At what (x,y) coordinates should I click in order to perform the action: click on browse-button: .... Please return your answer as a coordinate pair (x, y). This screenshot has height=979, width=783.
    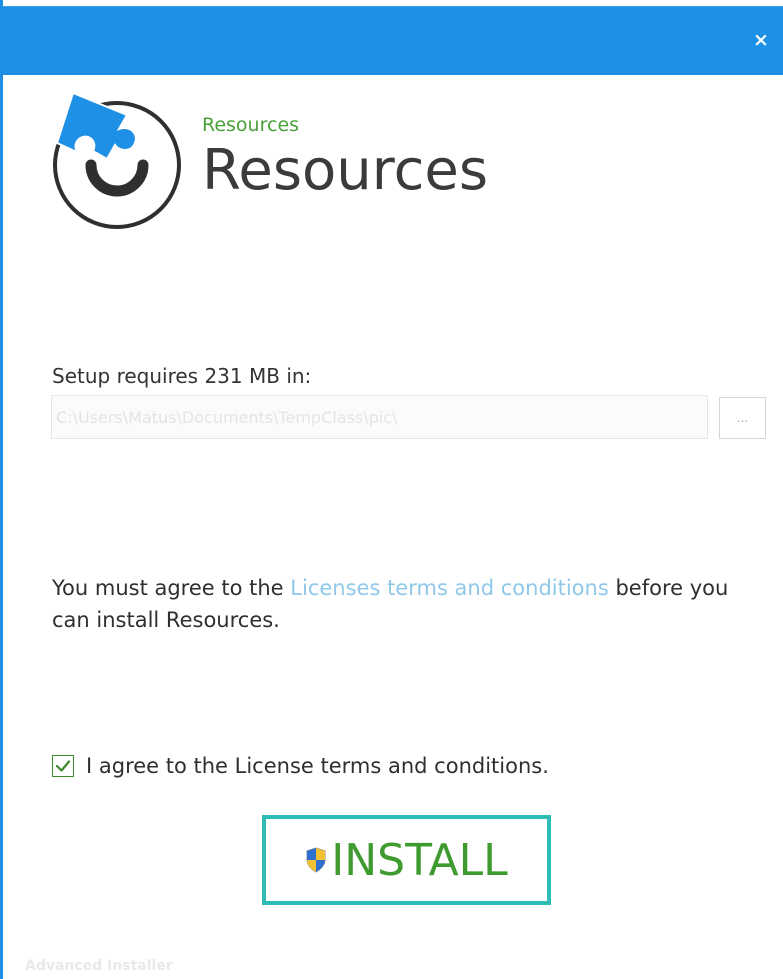
    Looking at the image, I should click on (742, 418).